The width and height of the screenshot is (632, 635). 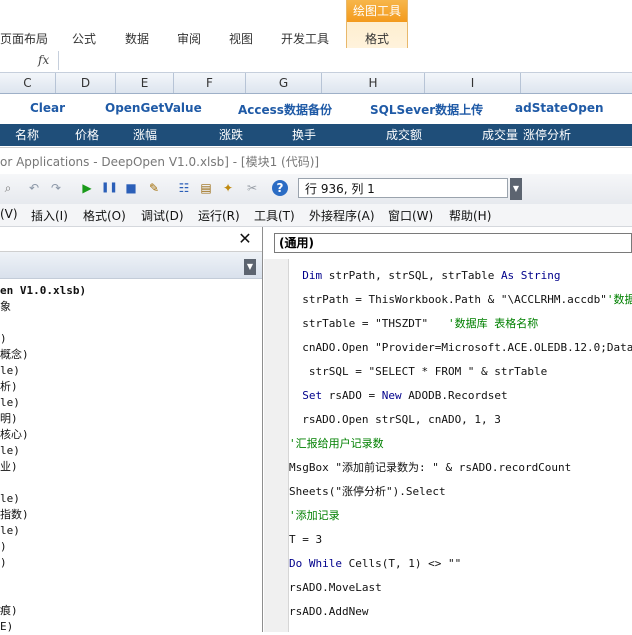 What do you see at coordinates (131, 435) in the screenshot?
I see `tree-item: 核心)` at bounding box center [131, 435].